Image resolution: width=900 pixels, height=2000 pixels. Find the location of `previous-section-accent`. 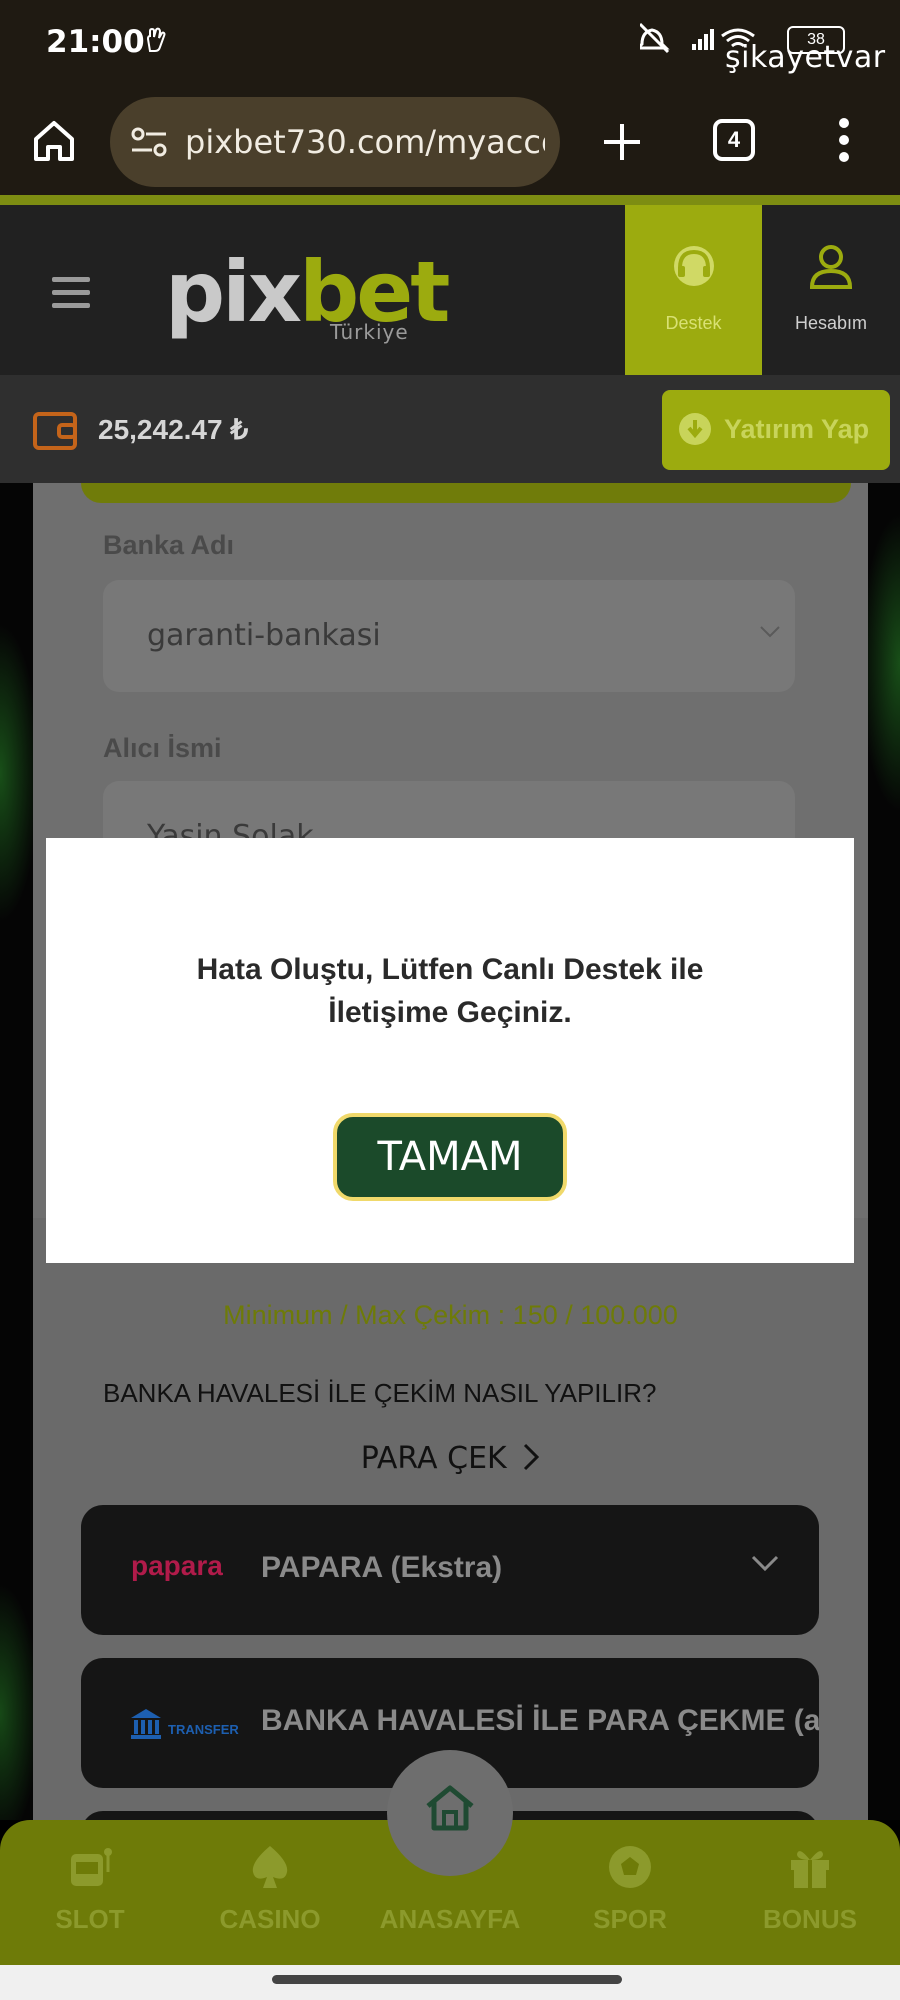

previous-section-accent is located at coordinates (466, 493).